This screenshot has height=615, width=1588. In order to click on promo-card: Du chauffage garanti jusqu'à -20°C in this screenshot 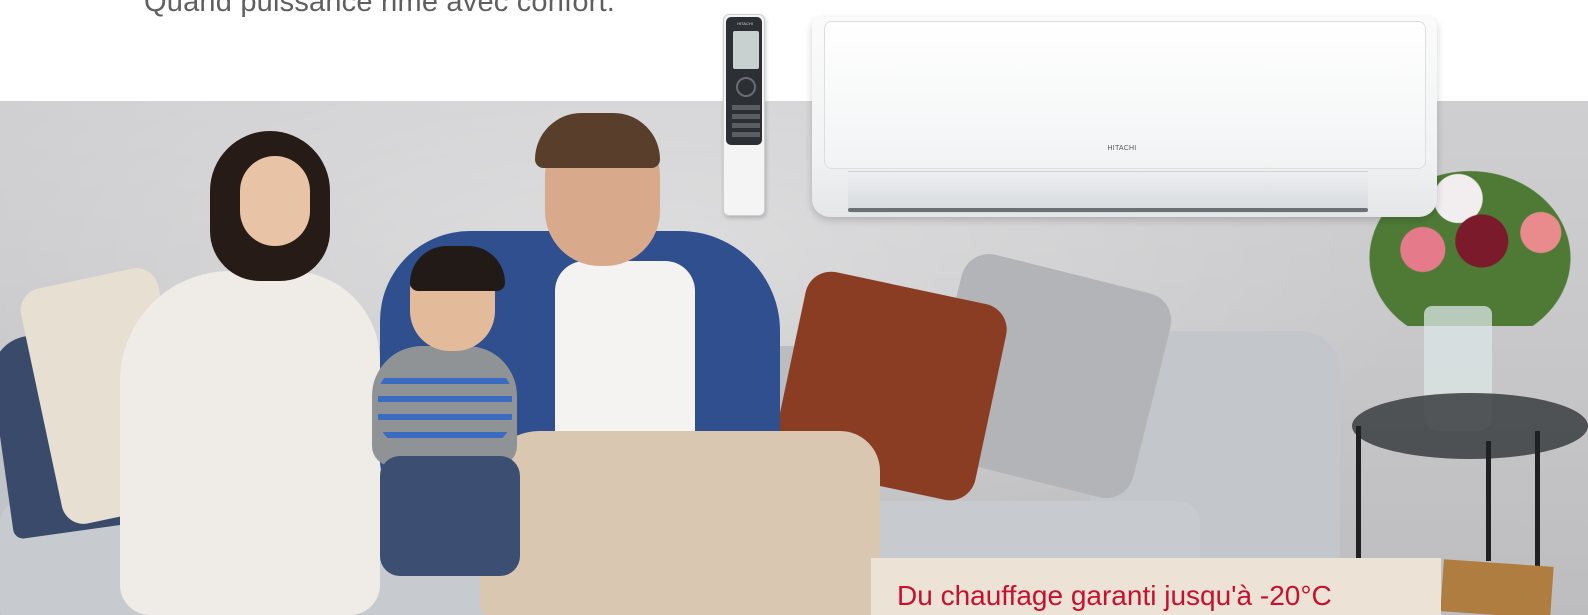, I will do `click(1156, 586)`.